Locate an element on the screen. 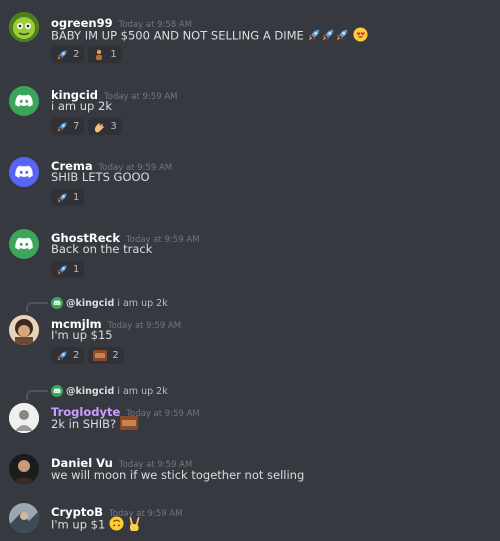  message-content: 2k in SHIB? is located at coordinates (94, 424).